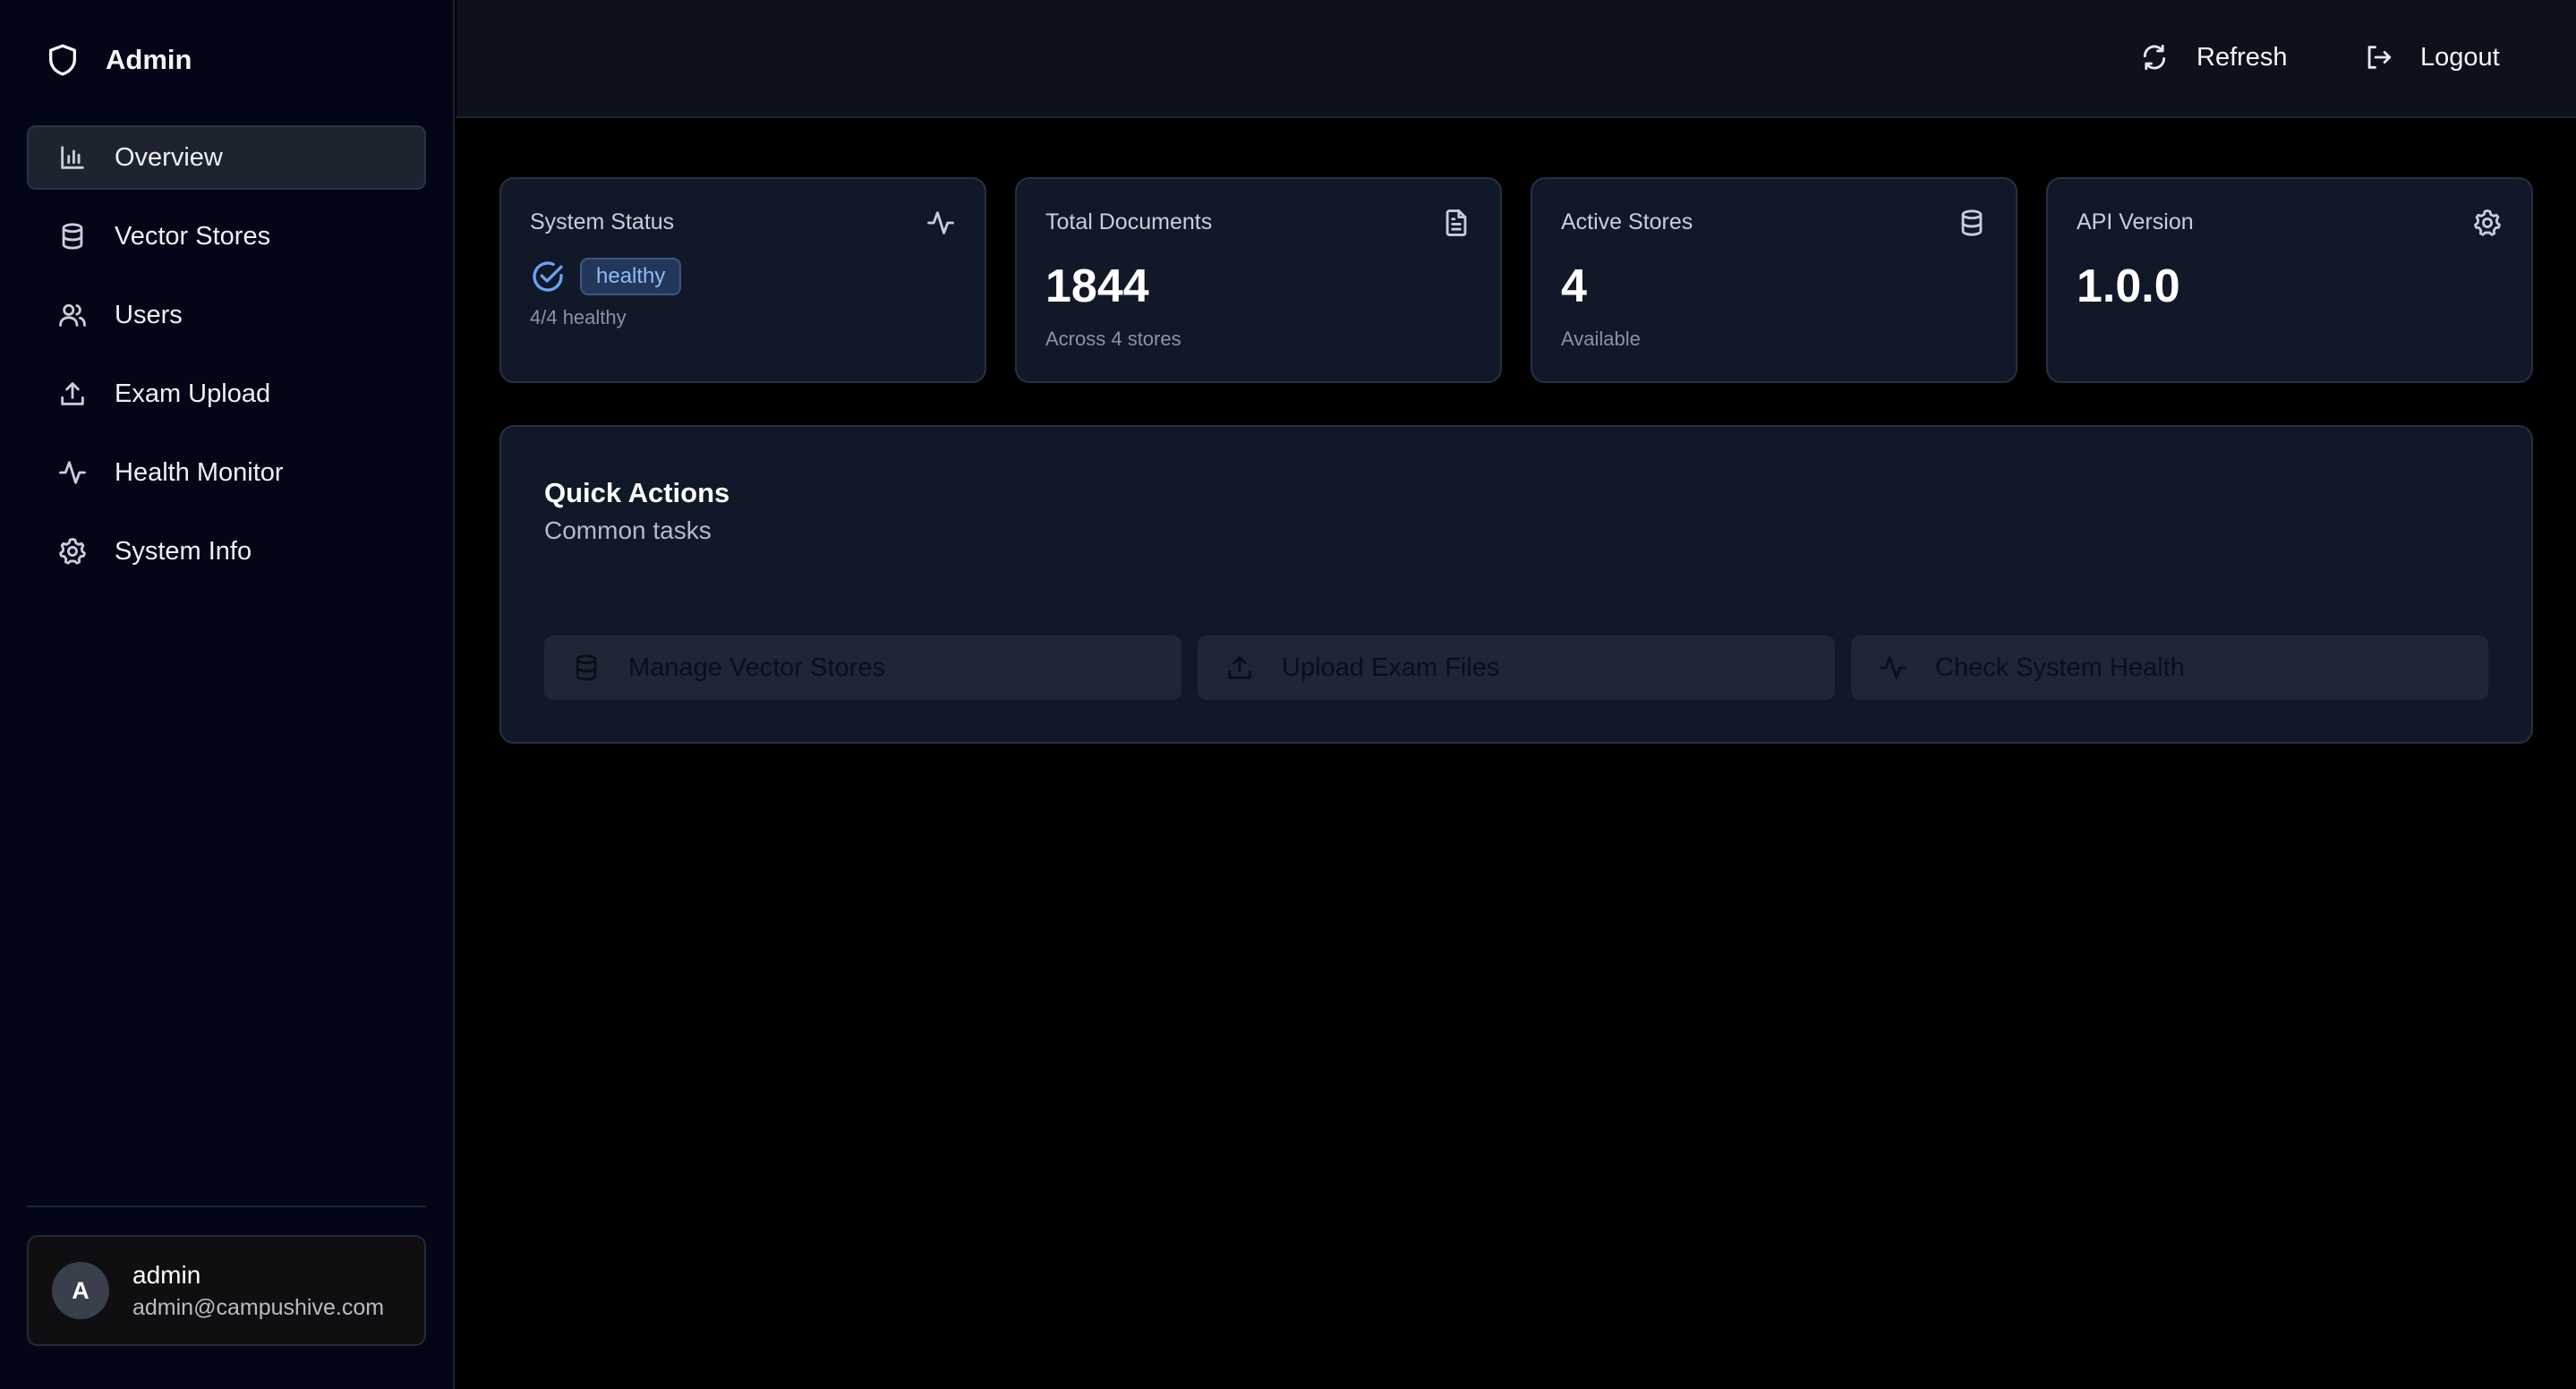  I want to click on sidebar-item-overview: Overview, so click(226, 157).